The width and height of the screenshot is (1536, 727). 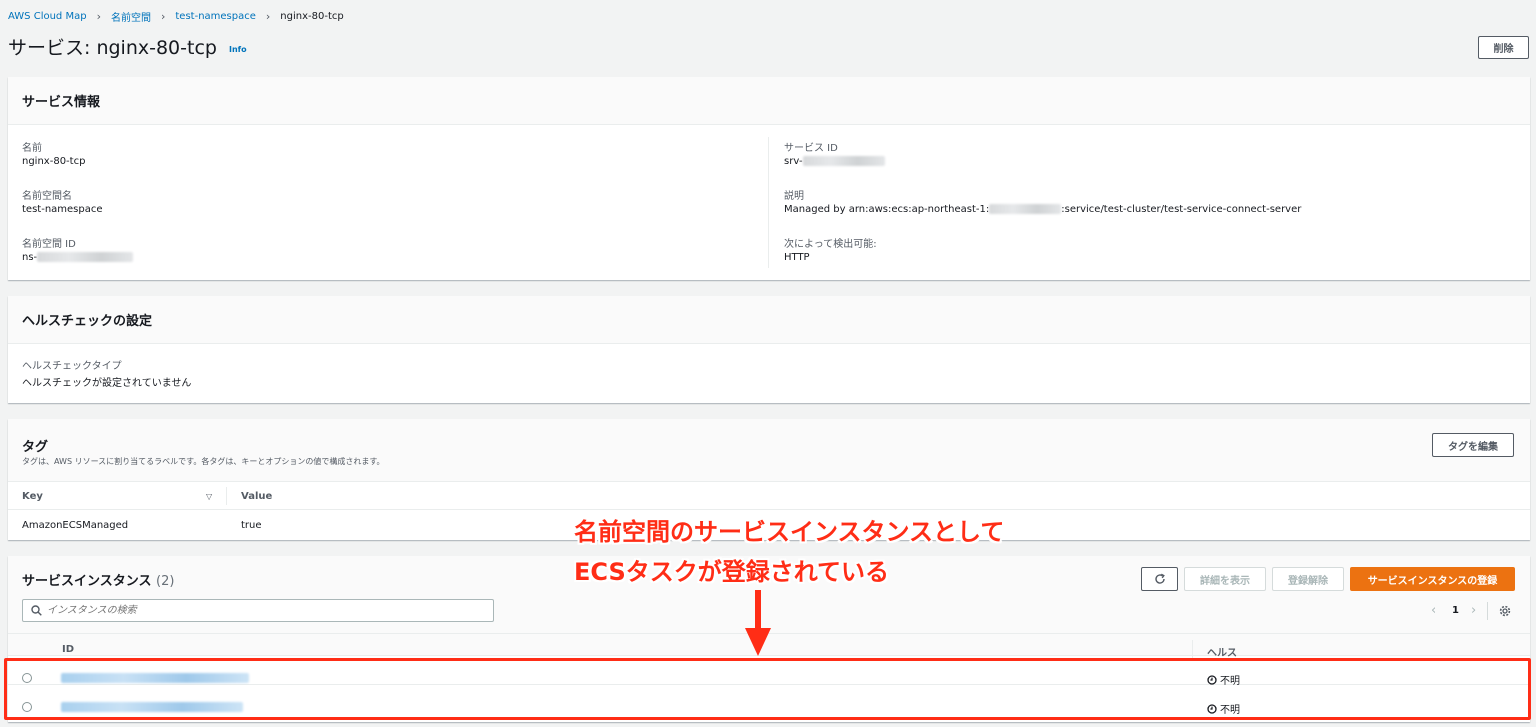 What do you see at coordinates (87, 321) in the screenshot?
I see `health-check-heading: ヘルスチェックの設定` at bounding box center [87, 321].